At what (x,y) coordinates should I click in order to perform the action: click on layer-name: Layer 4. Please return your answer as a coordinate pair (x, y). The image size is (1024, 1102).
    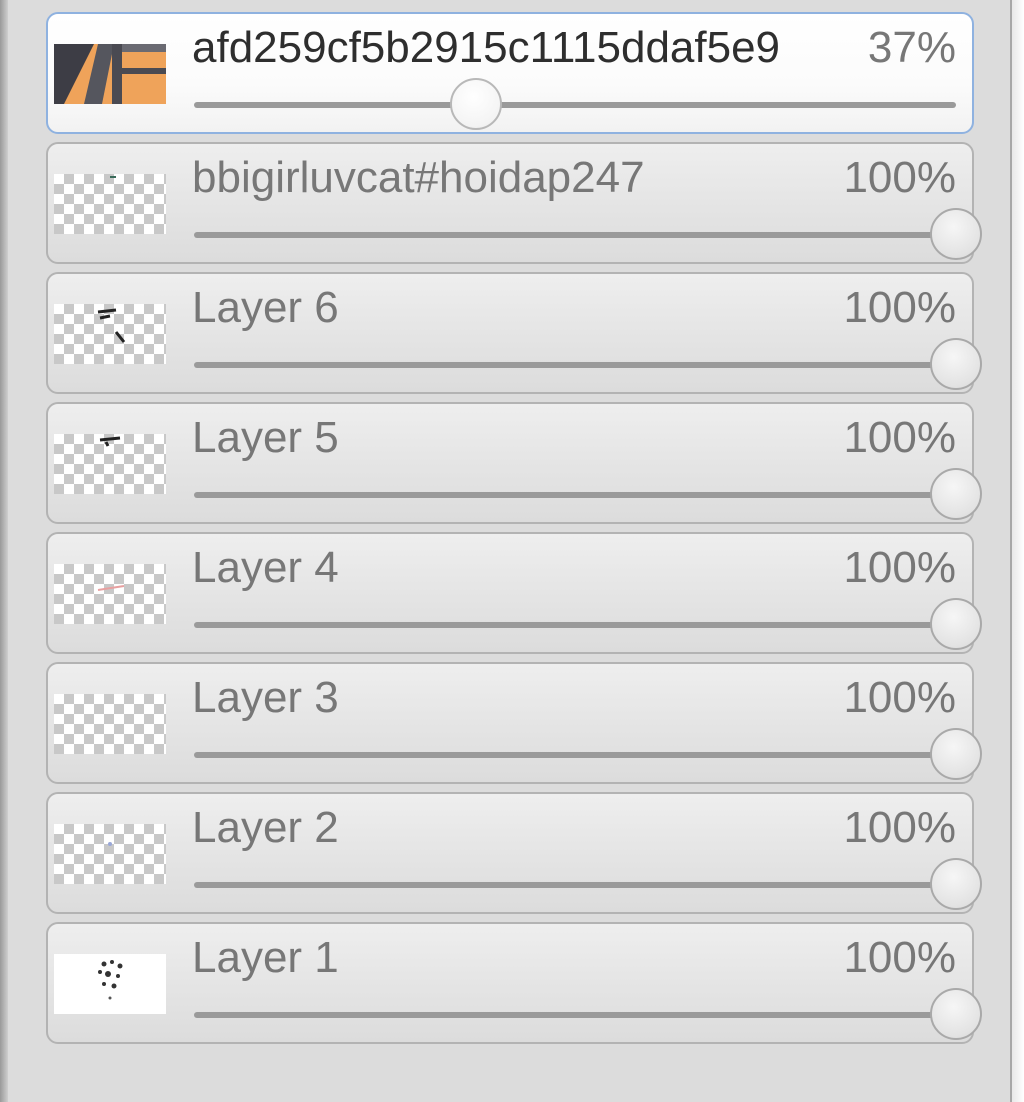
    Looking at the image, I should click on (265, 567).